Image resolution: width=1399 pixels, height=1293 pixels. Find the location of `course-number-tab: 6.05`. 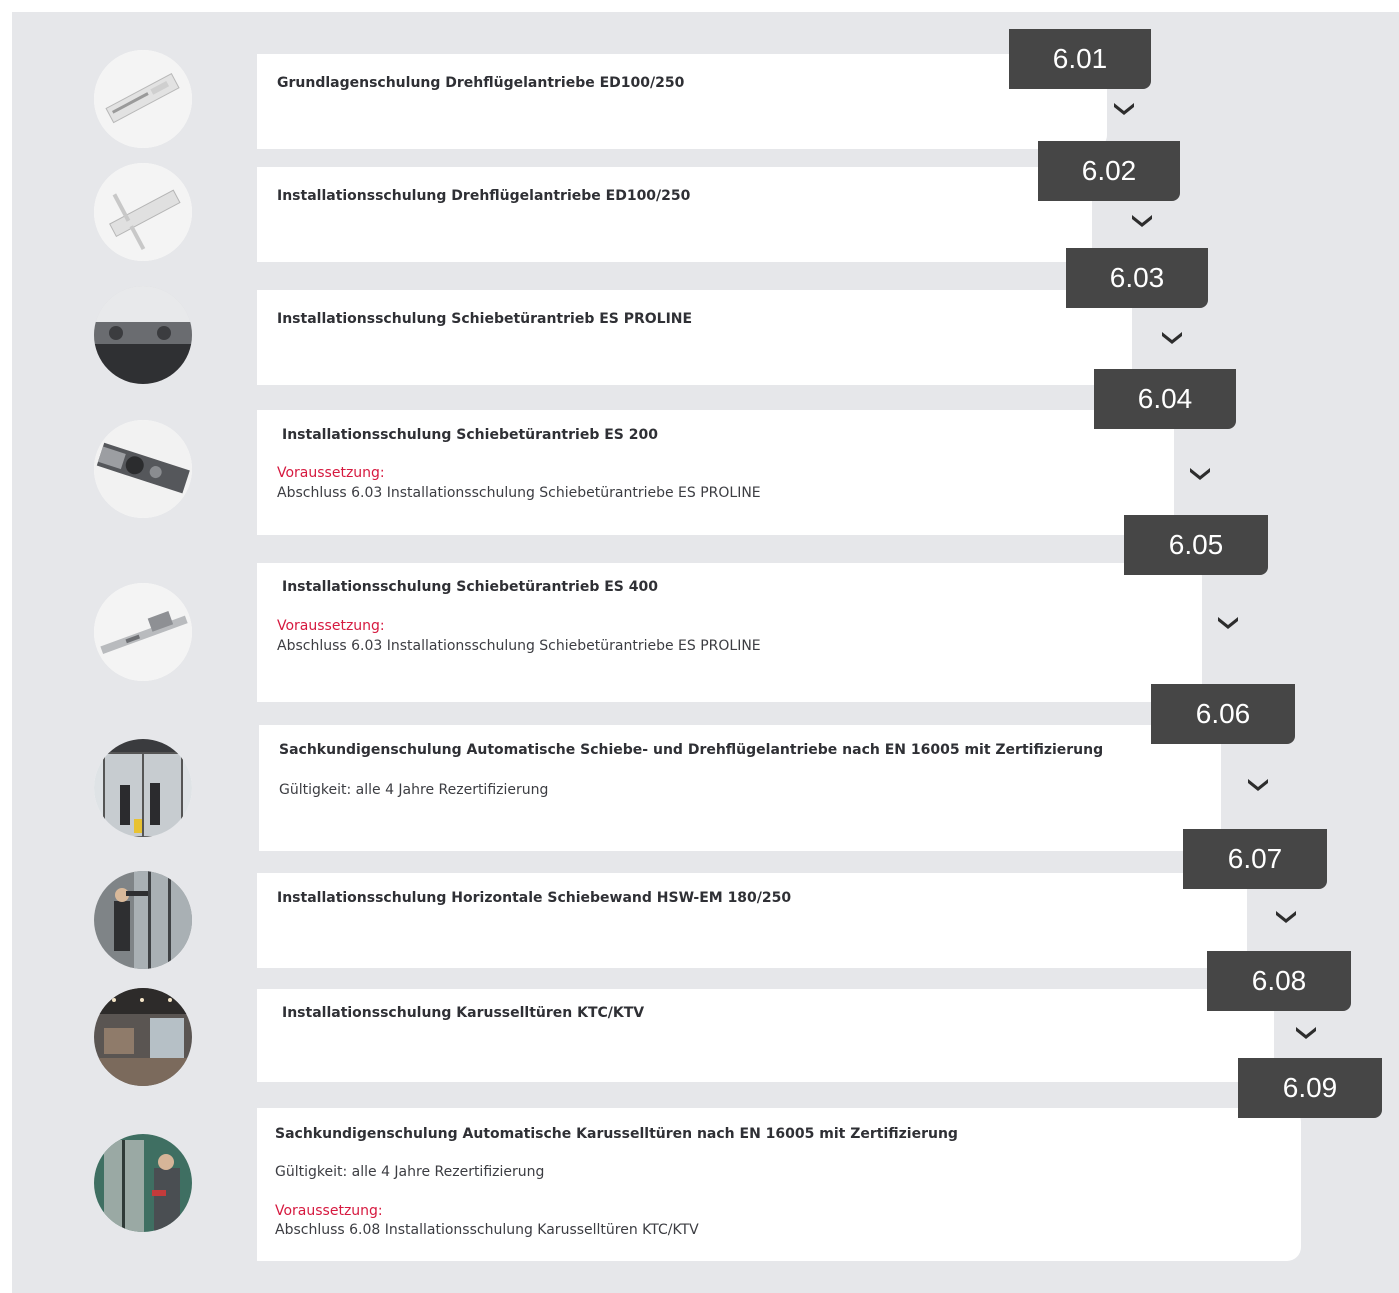

course-number-tab: 6.05 is located at coordinates (1196, 545).